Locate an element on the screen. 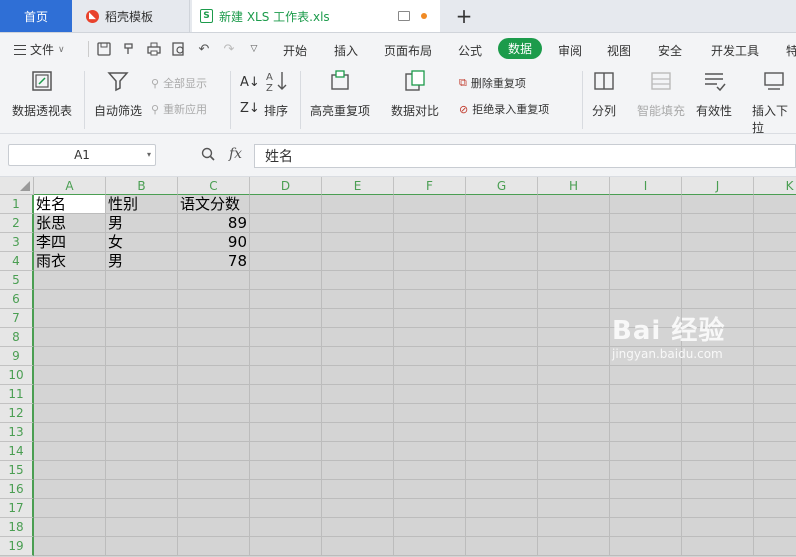  cell-h3 is located at coordinates (574, 242).